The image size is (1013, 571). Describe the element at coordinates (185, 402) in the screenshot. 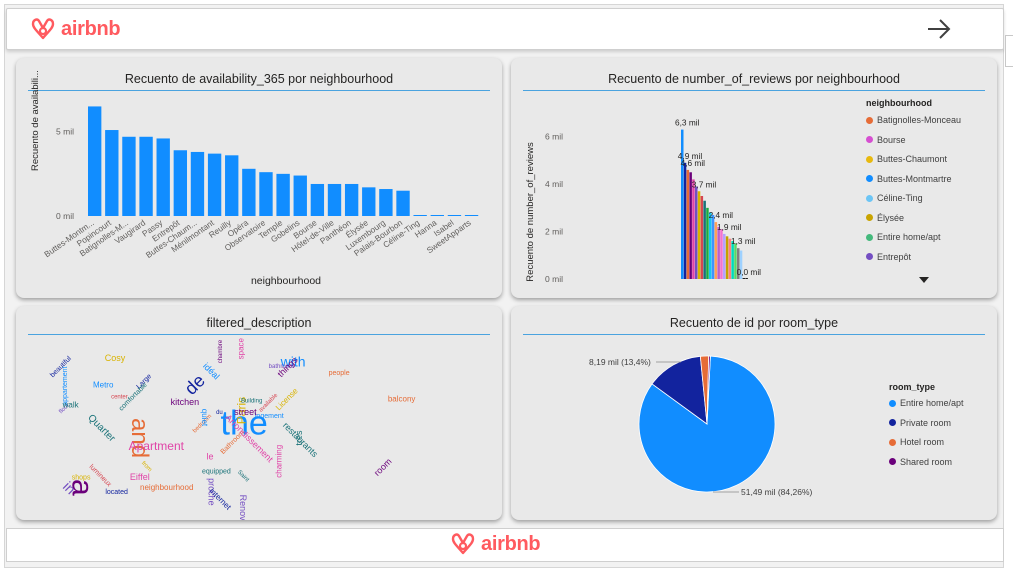

I see `word-cloud-word: kitchen` at that location.